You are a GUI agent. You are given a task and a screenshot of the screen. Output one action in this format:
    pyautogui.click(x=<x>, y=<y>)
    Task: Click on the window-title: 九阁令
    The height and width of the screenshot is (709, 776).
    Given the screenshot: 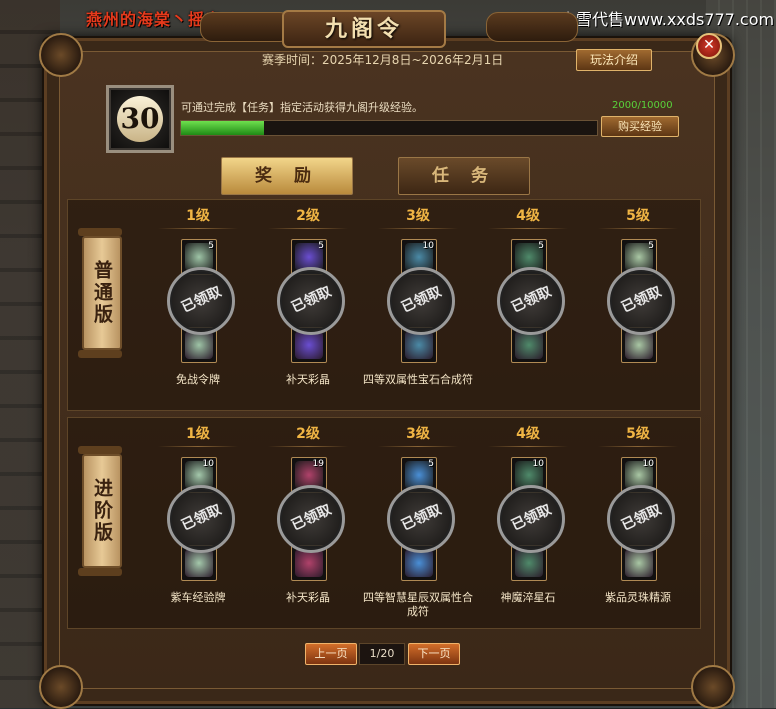 What is the action you would take?
    pyautogui.click(x=364, y=29)
    